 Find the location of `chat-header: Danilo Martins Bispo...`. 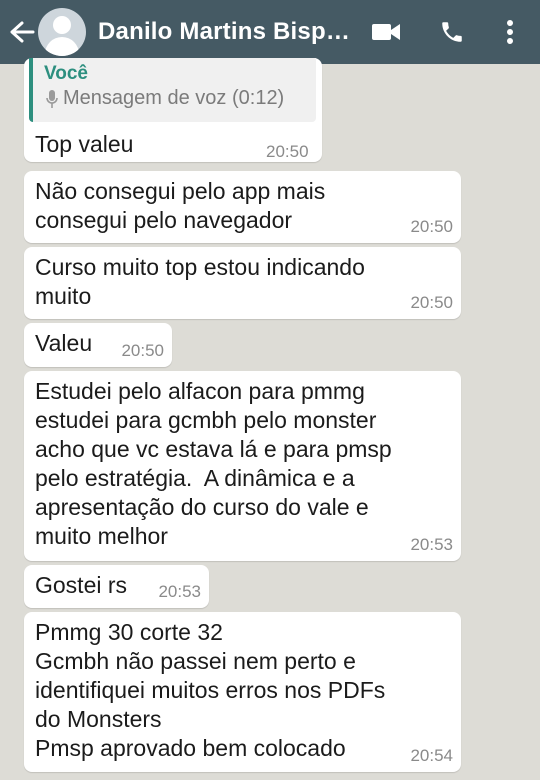

chat-header: Danilo Martins Bispo... is located at coordinates (270, 32).